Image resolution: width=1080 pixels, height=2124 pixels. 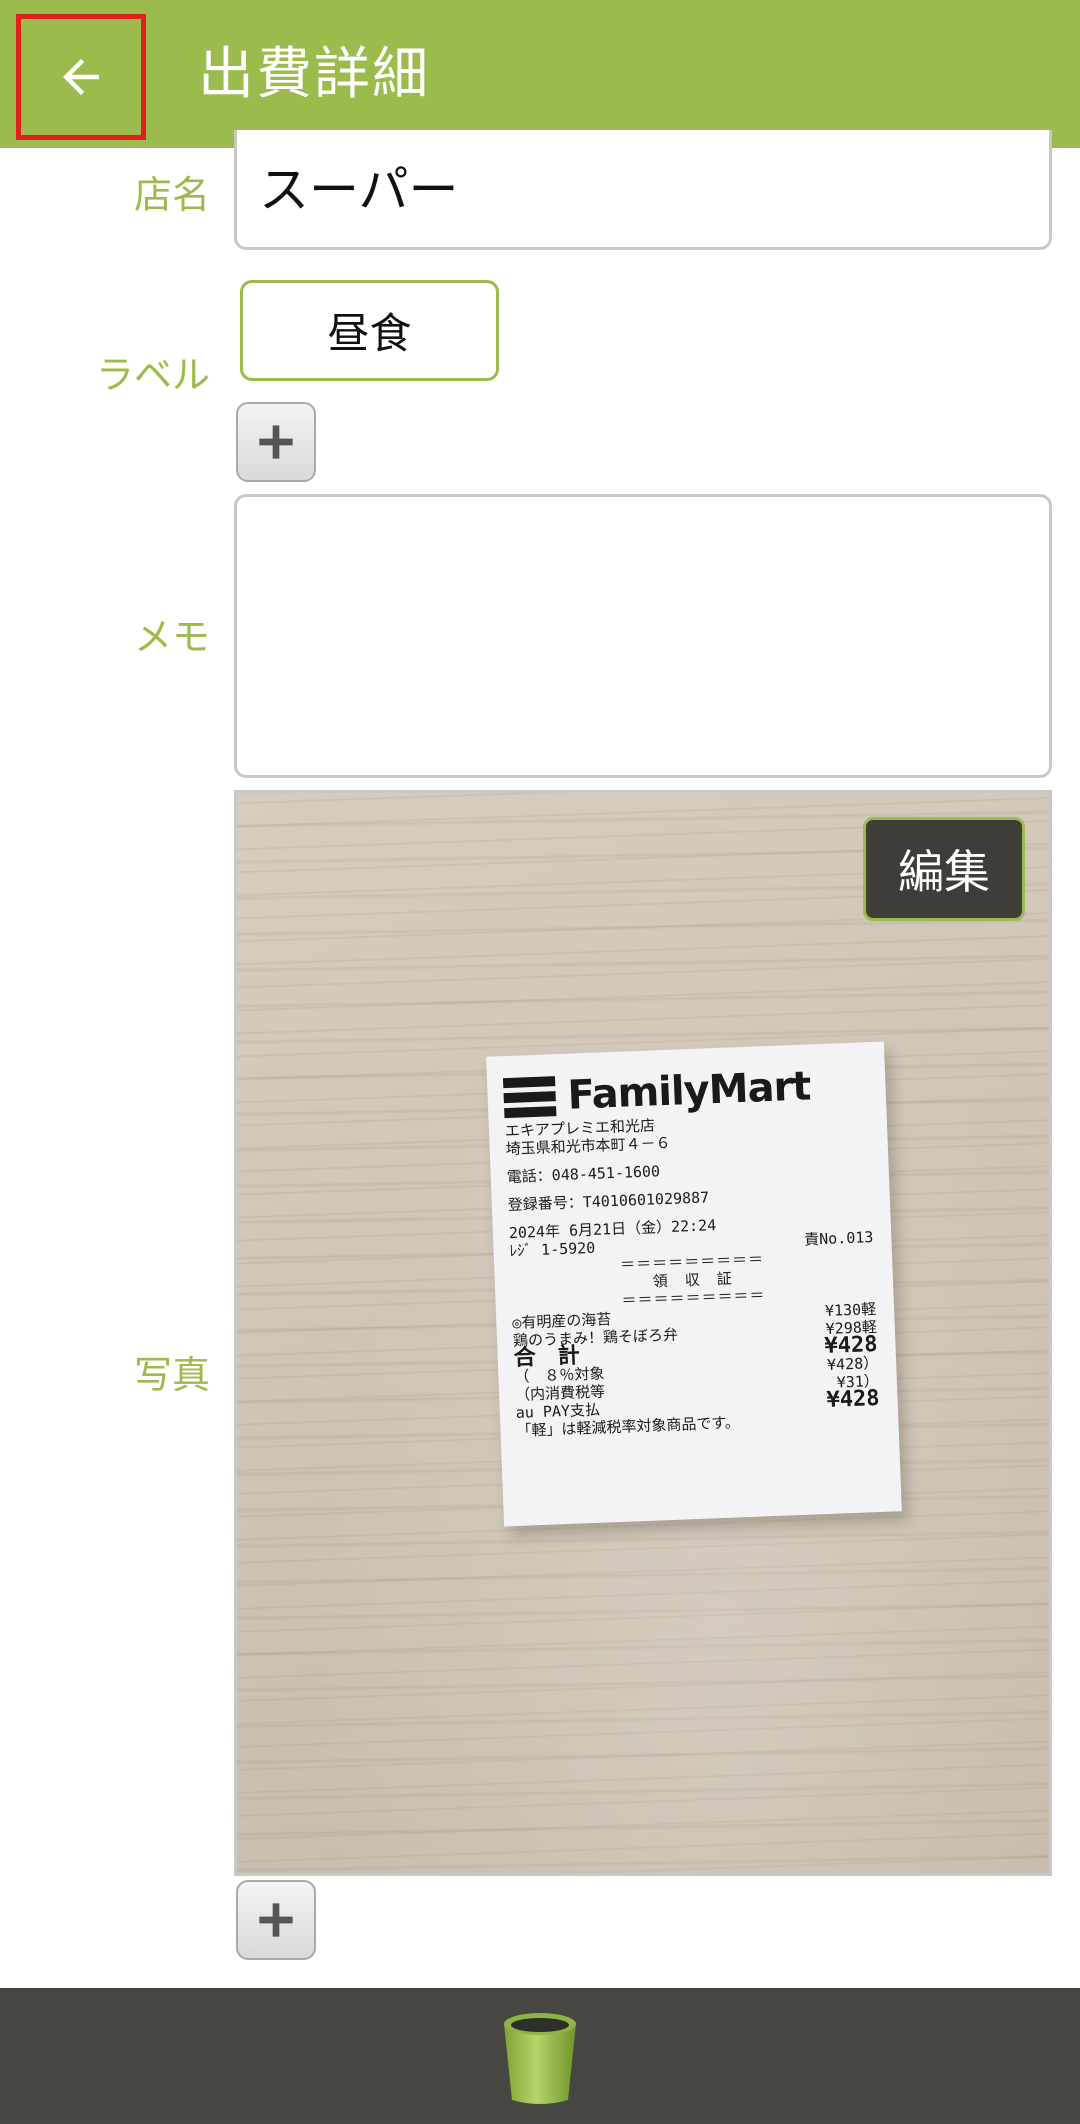 What do you see at coordinates (152, 375) in the screenshot?
I see `labels-label: ラベル` at bounding box center [152, 375].